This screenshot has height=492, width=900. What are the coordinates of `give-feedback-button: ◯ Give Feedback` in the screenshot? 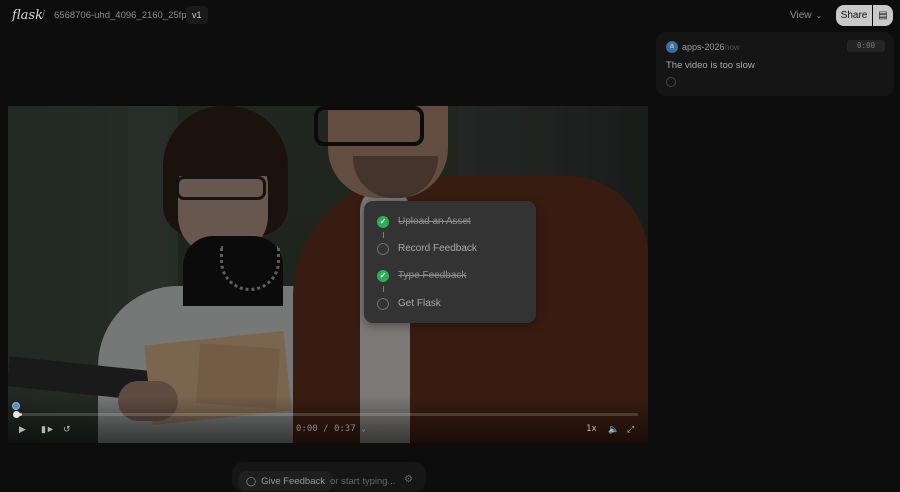 It's located at (285, 481).